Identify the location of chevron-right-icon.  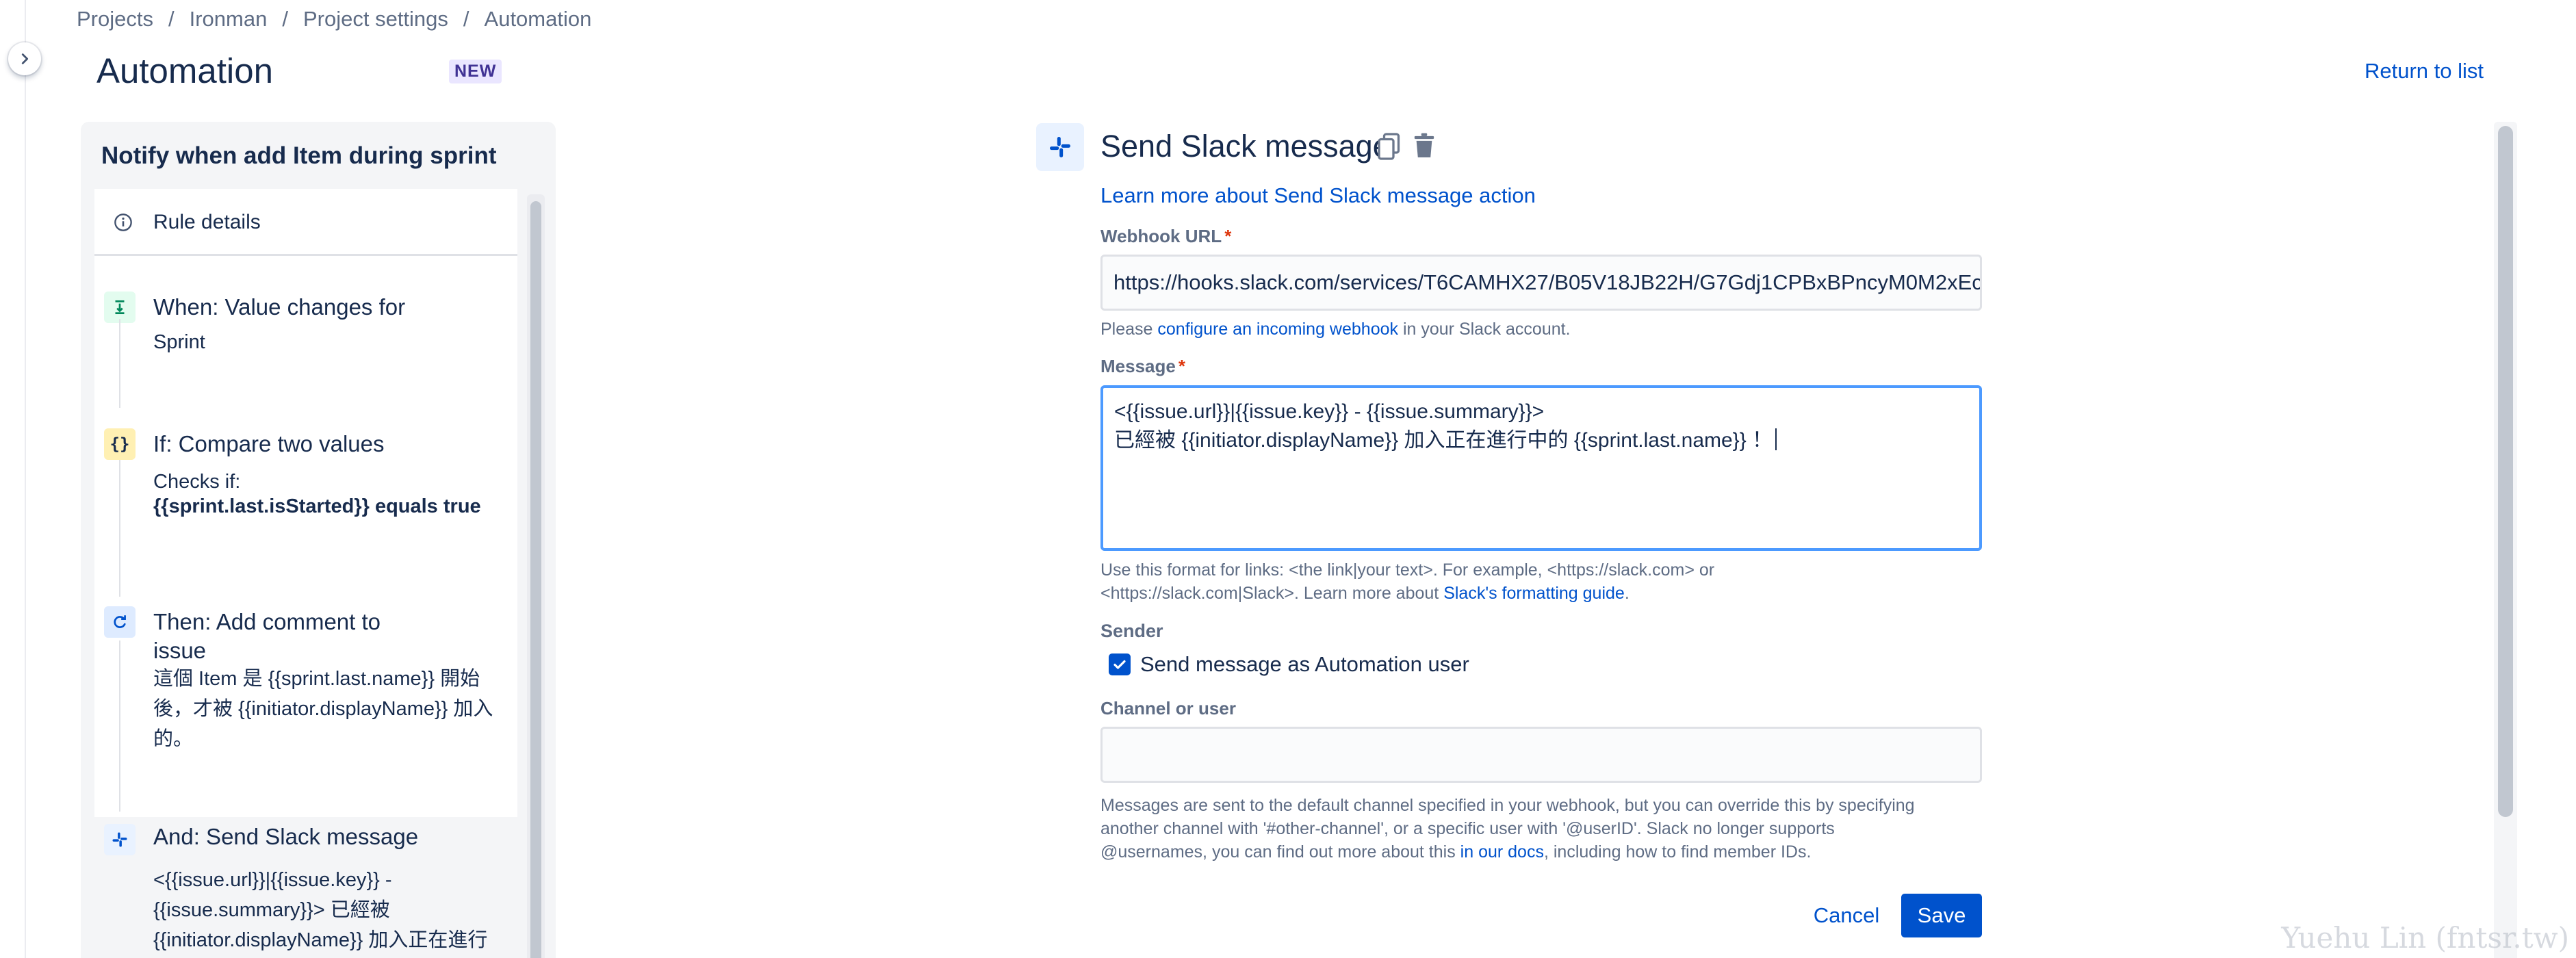
(25, 59).